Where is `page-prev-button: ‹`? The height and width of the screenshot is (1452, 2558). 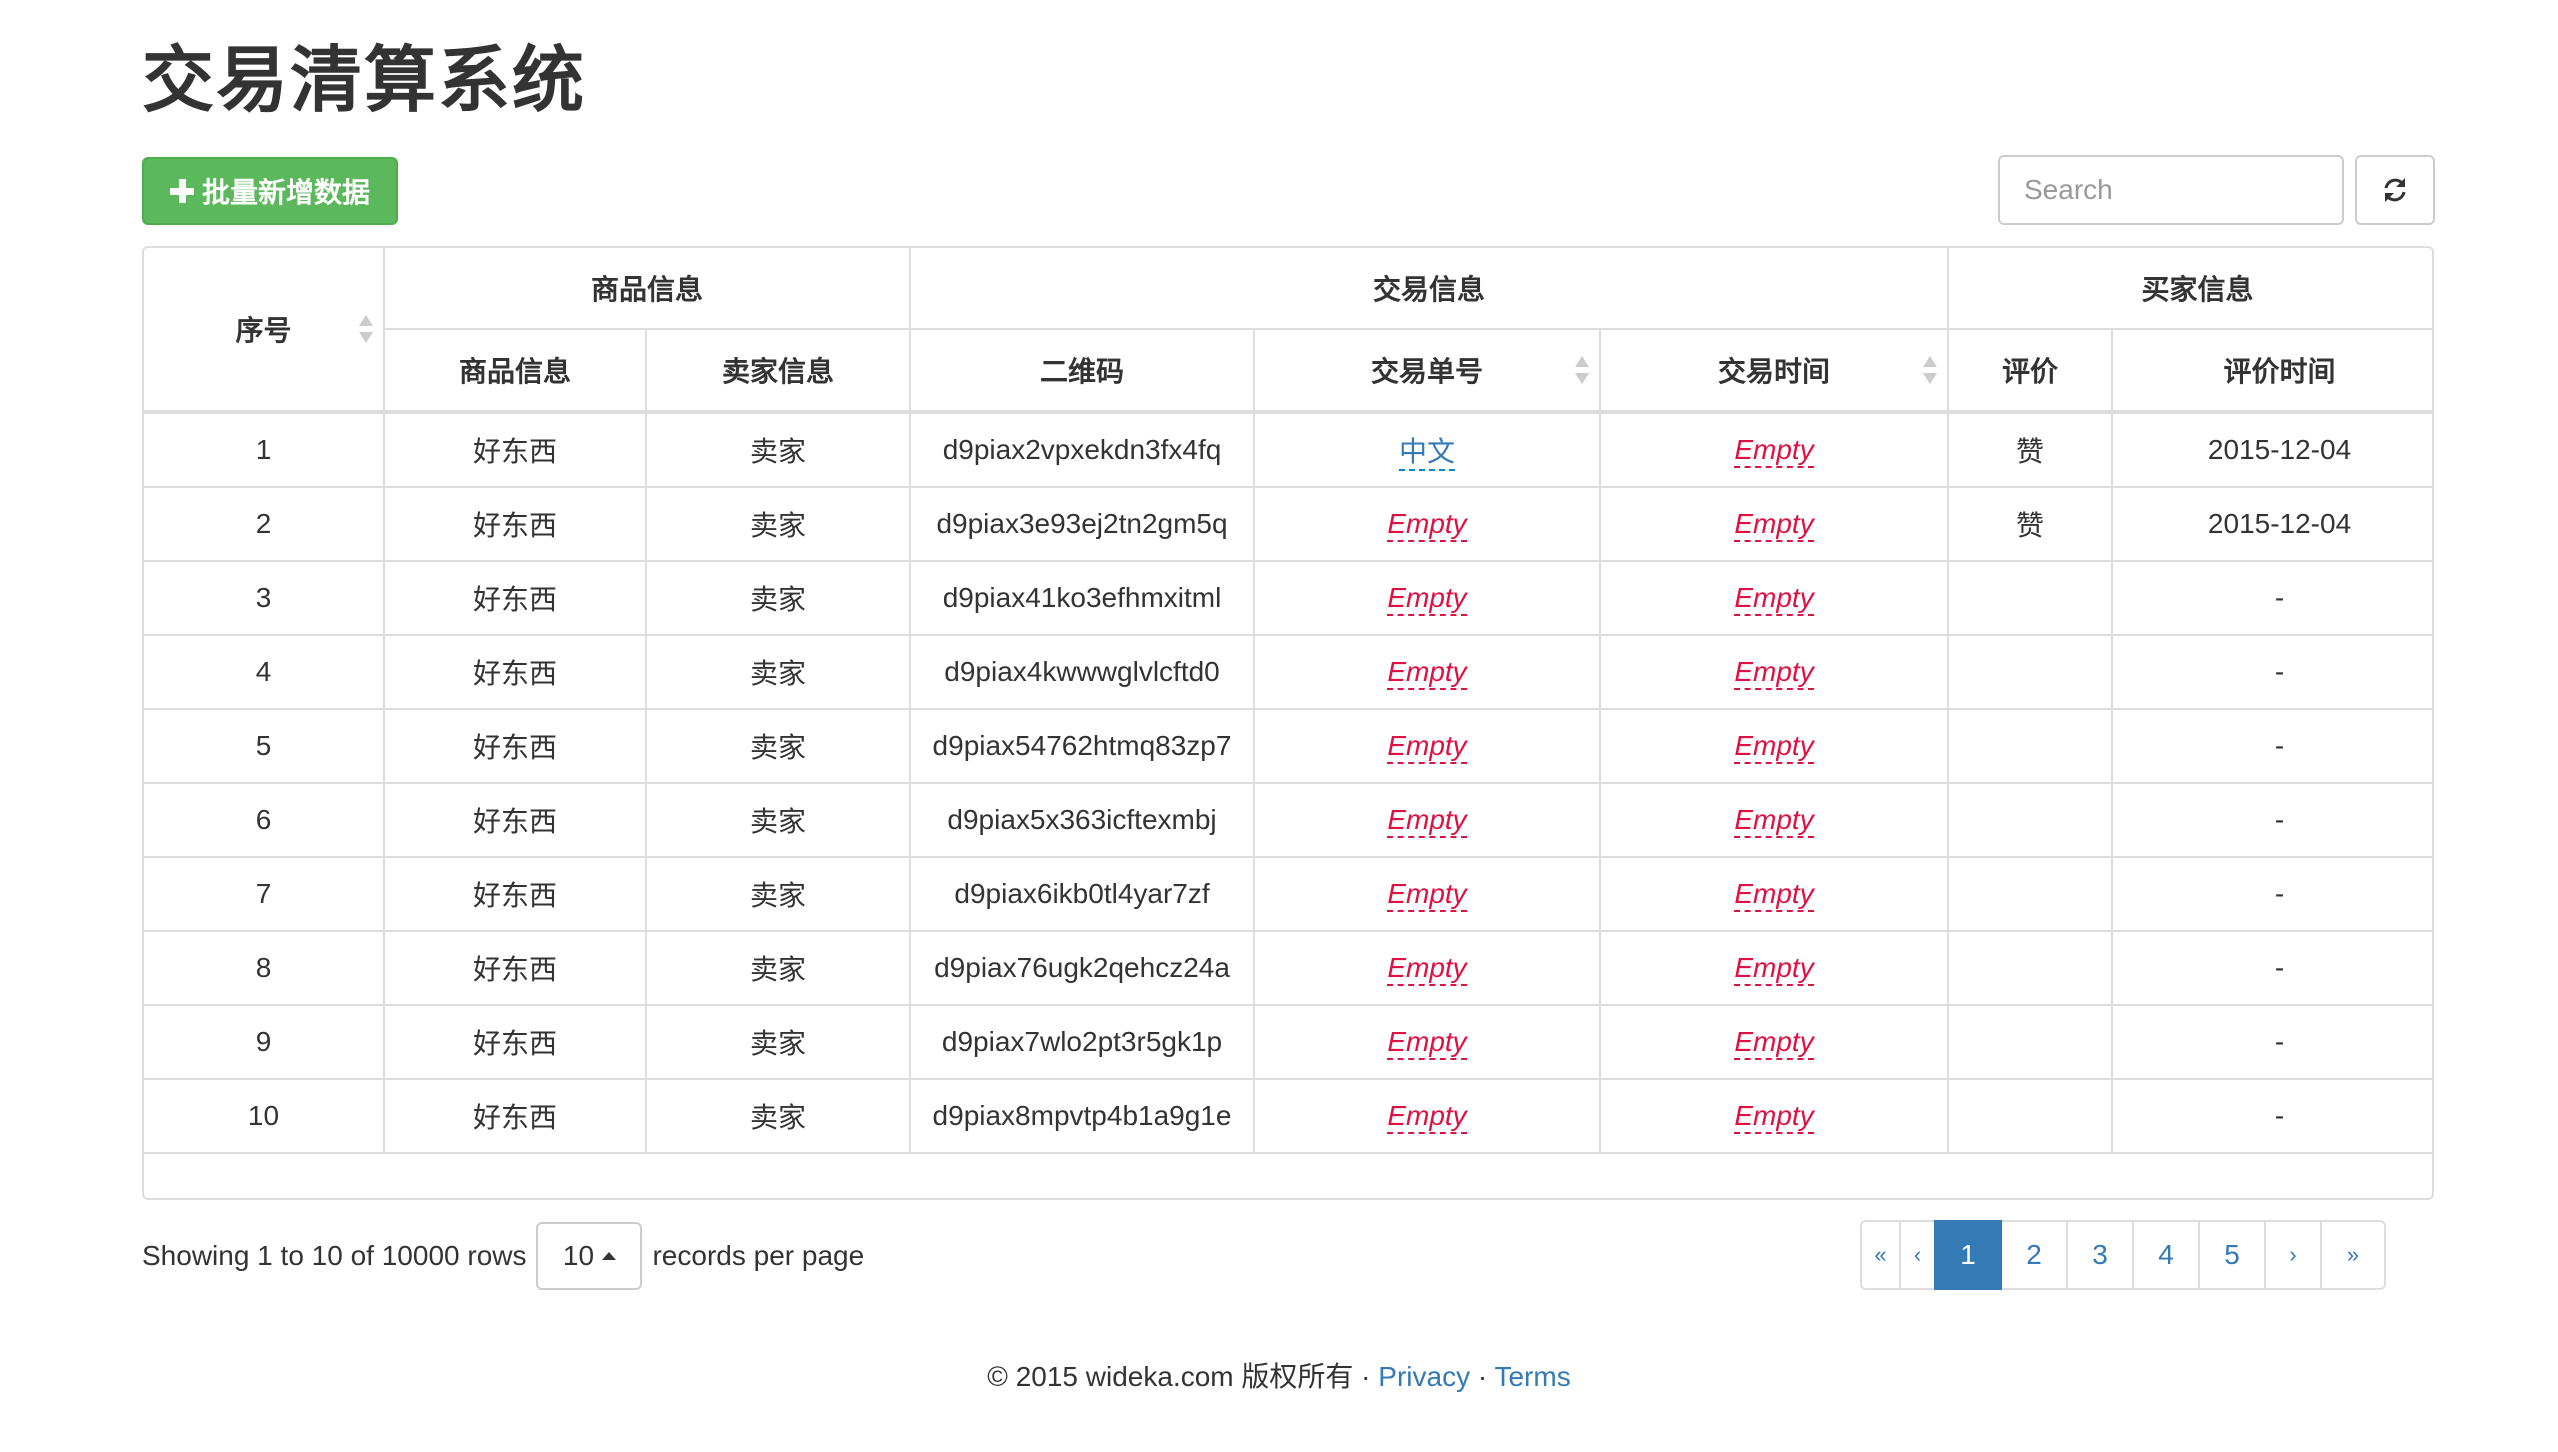
page-prev-button: ‹ is located at coordinates (1917, 1255).